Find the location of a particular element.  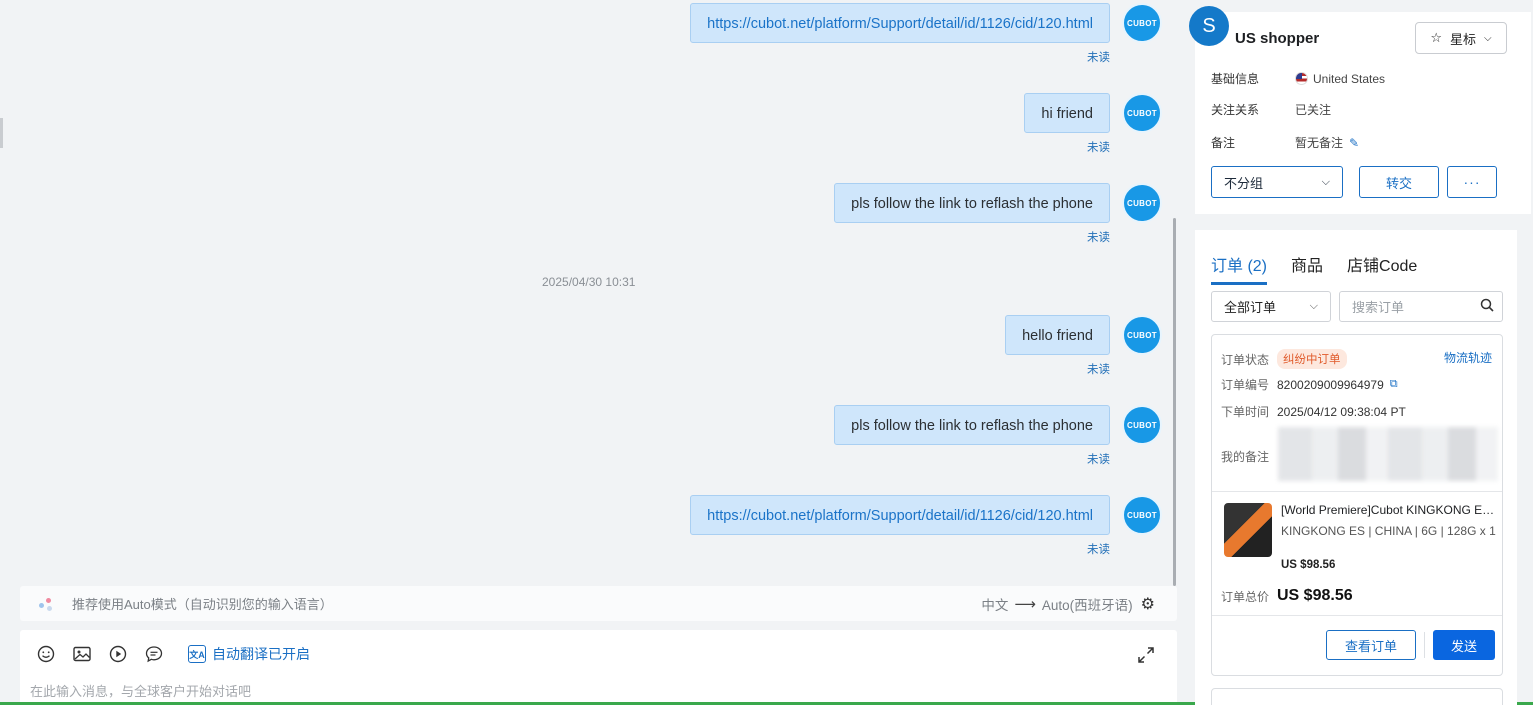

language-switch: 中文 ⟶ Auto(西班牙语) ⚙ is located at coordinates (1068, 603).